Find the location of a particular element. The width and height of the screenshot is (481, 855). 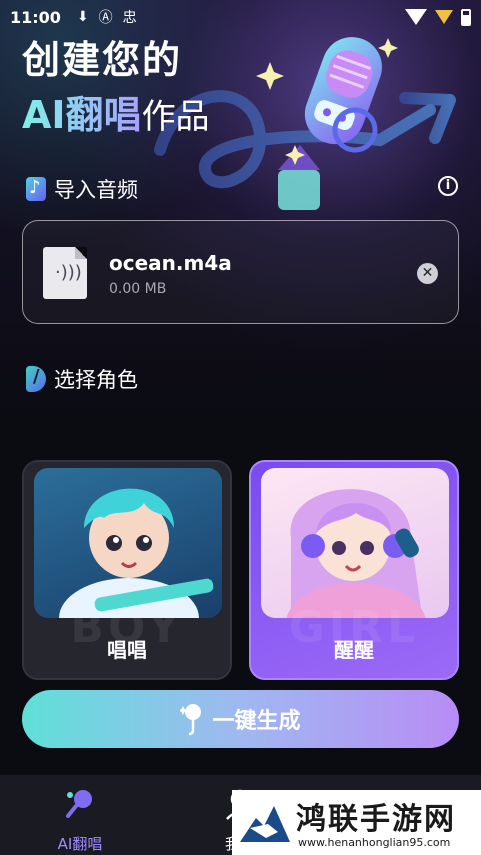

headline-accent: AI翻唱 is located at coordinates (82, 115).